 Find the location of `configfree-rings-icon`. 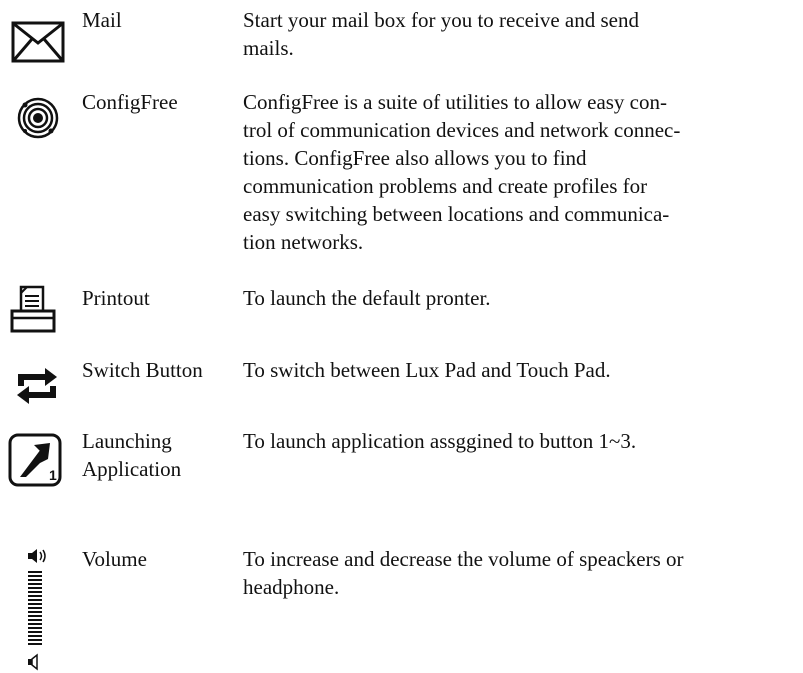

configfree-rings-icon is located at coordinates (38, 118).